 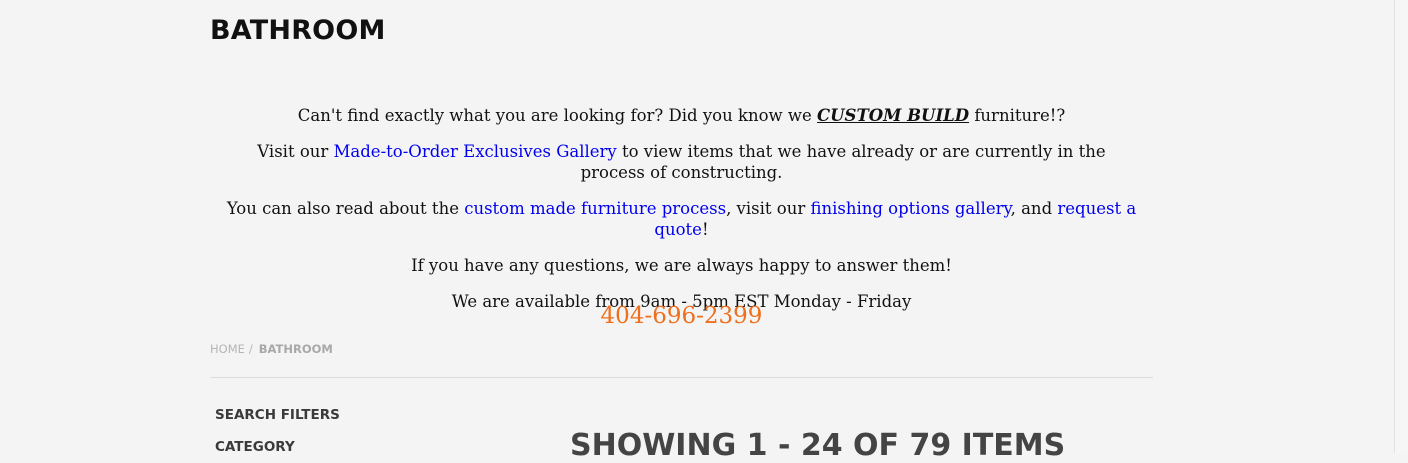 What do you see at coordinates (277, 415) in the screenshot?
I see `search-filters-heading: SEARCH FILTERS` at bounding box center [277, 415].